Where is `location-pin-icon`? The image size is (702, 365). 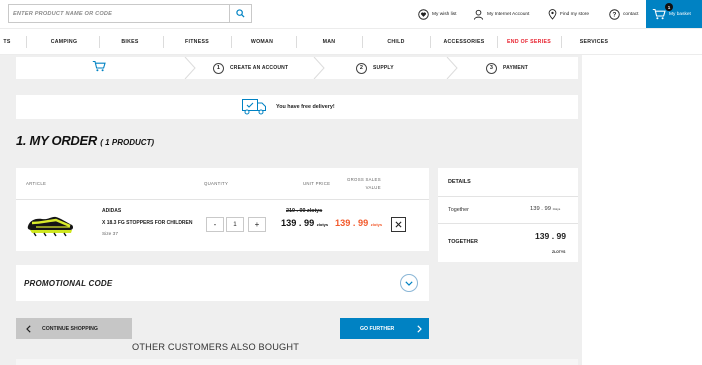 location-pin-icon is located at coordinates (552, 14).